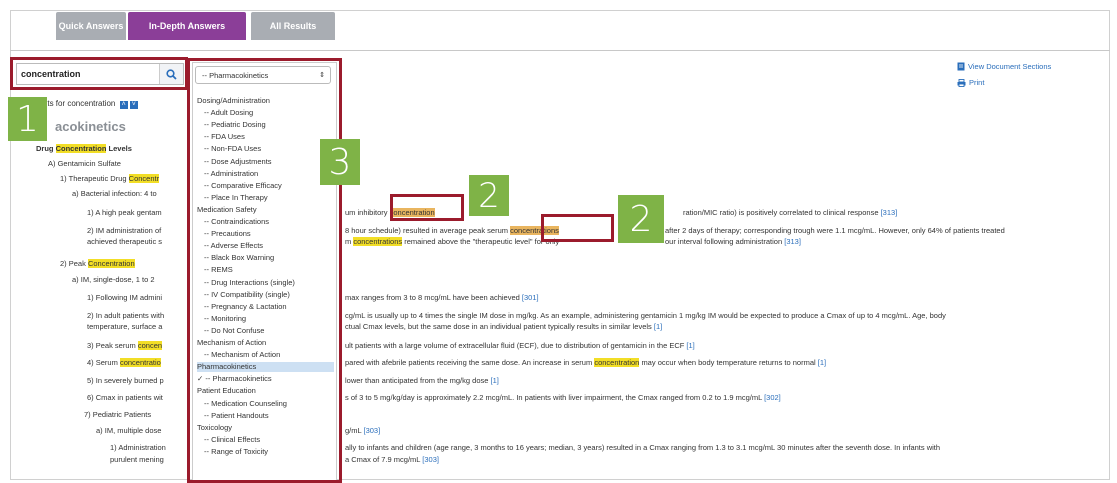 The height and width of the screenshot is (483, 1117). What do you see at coordinates (265, 452) in the screenshot?
I see `dropdown-option: -- Range of Toxicity` at bounding box center [265, 452].